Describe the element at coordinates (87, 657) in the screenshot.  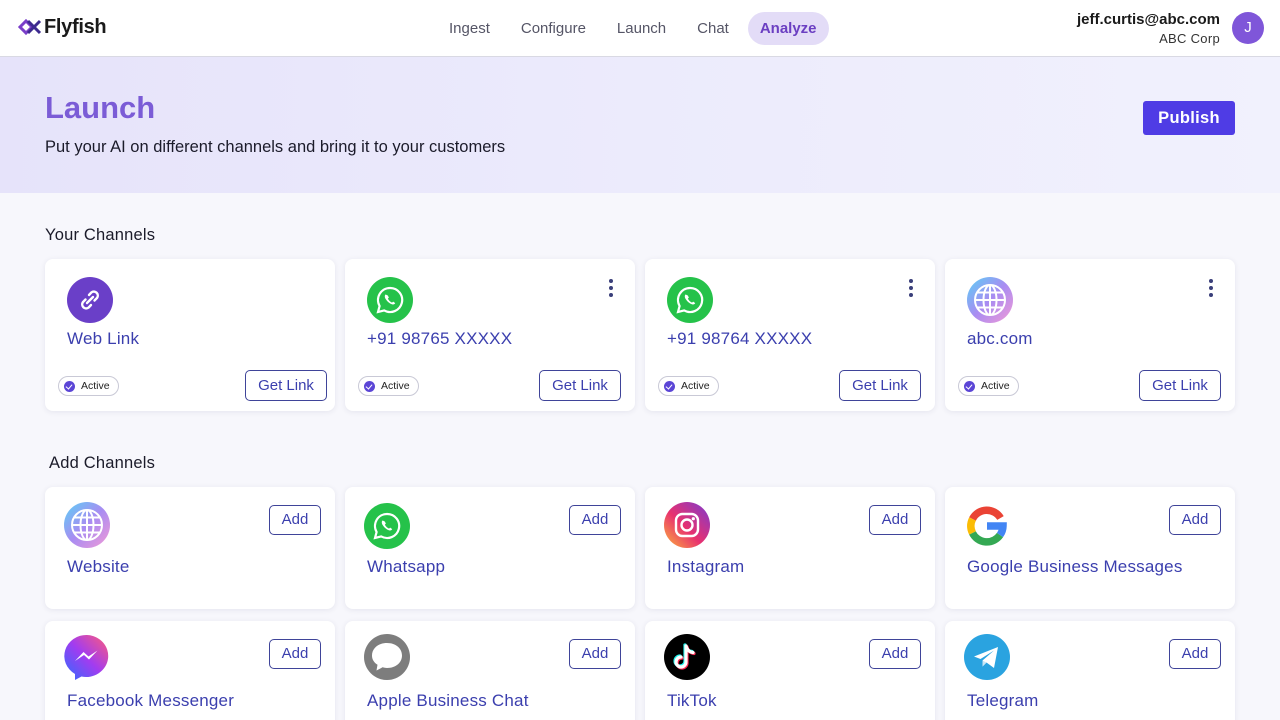
I see `messenger-icon` at that location.